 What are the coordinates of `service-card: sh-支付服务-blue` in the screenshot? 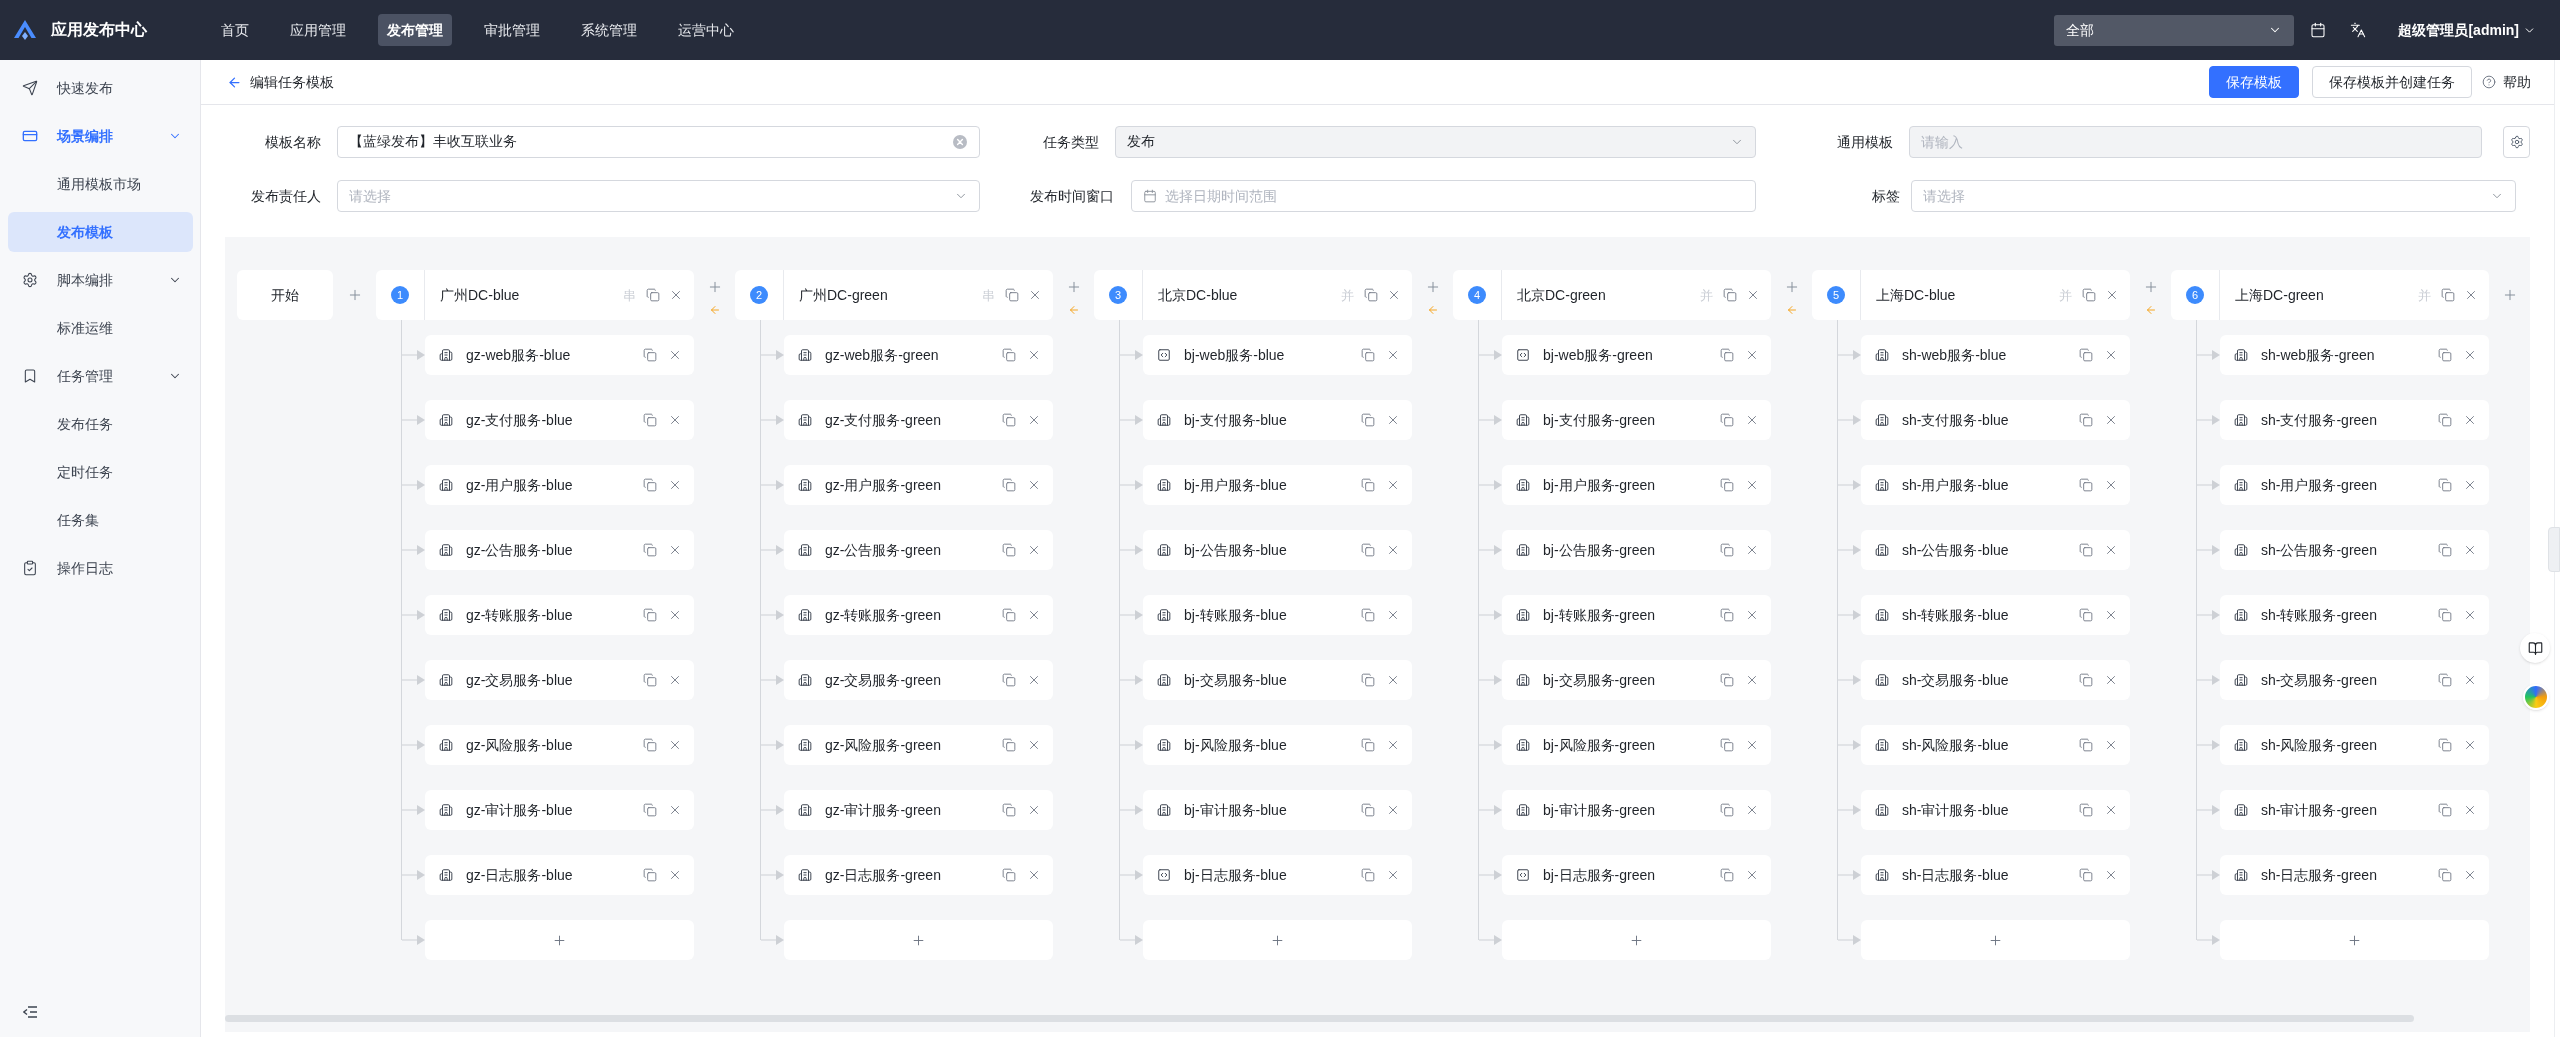 It's located at (1995, 420).